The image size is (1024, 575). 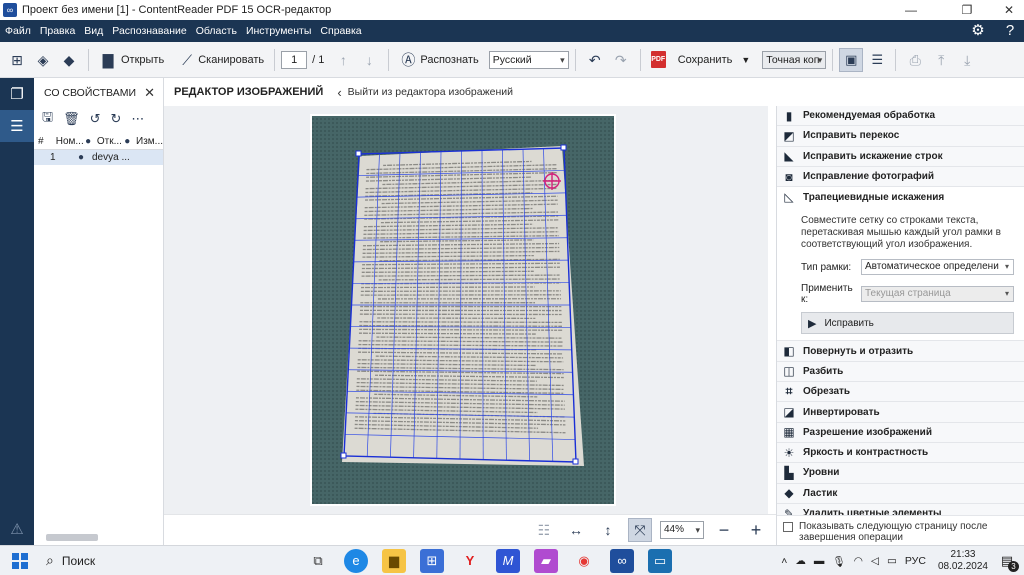 What do you see at coordinates (788, 527) in the screenshot?
I see `show-next-page-checkbox` at bounding box center [788, 527].